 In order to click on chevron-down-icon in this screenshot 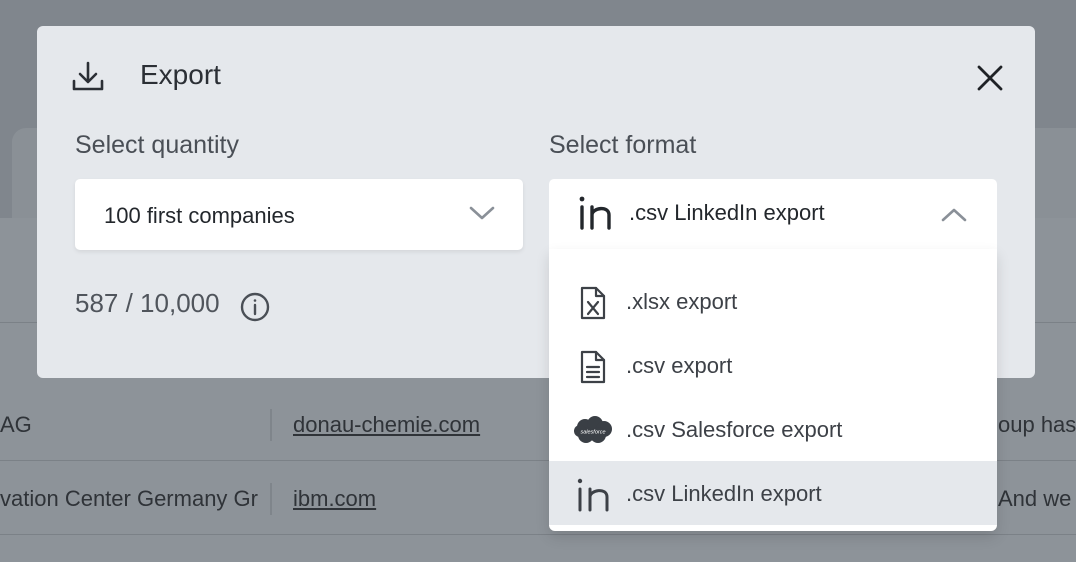, I will do `click(482, 213)`.